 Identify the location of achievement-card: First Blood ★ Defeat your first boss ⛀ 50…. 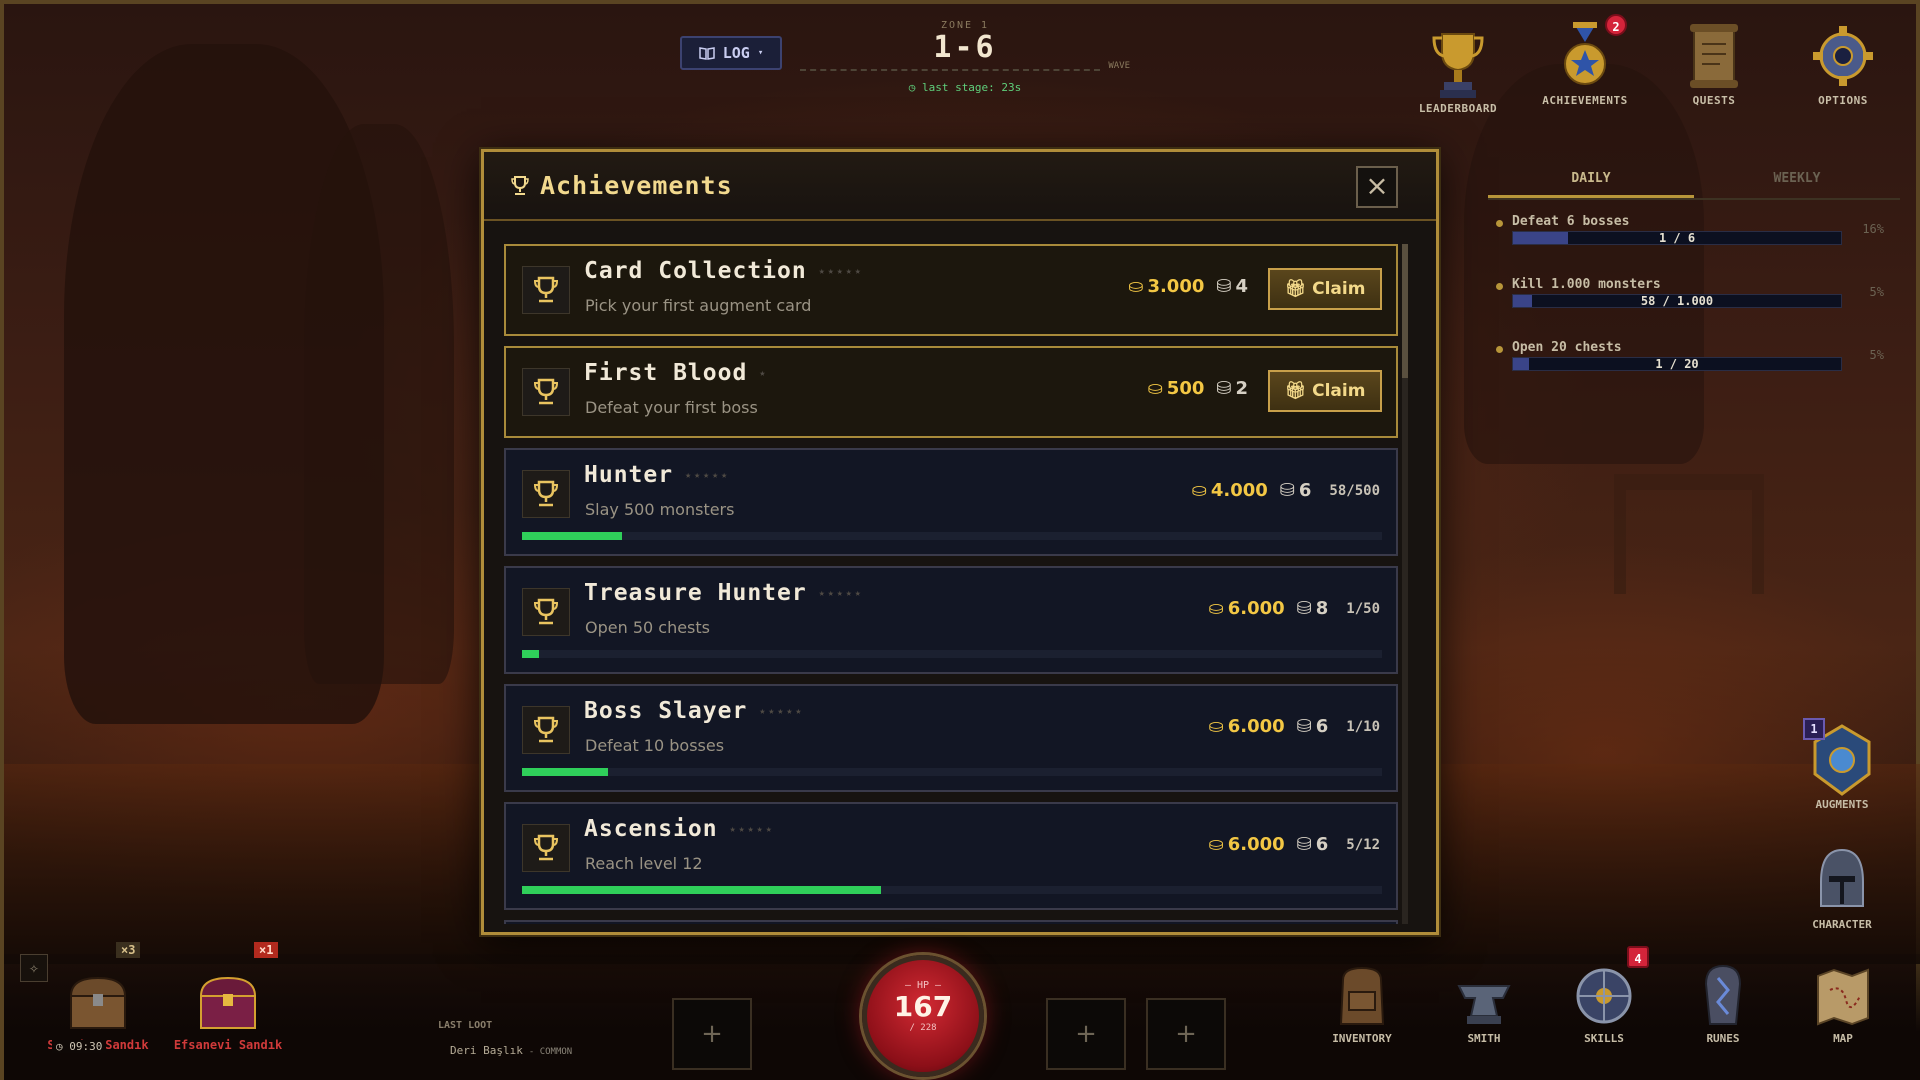
(951, 392).